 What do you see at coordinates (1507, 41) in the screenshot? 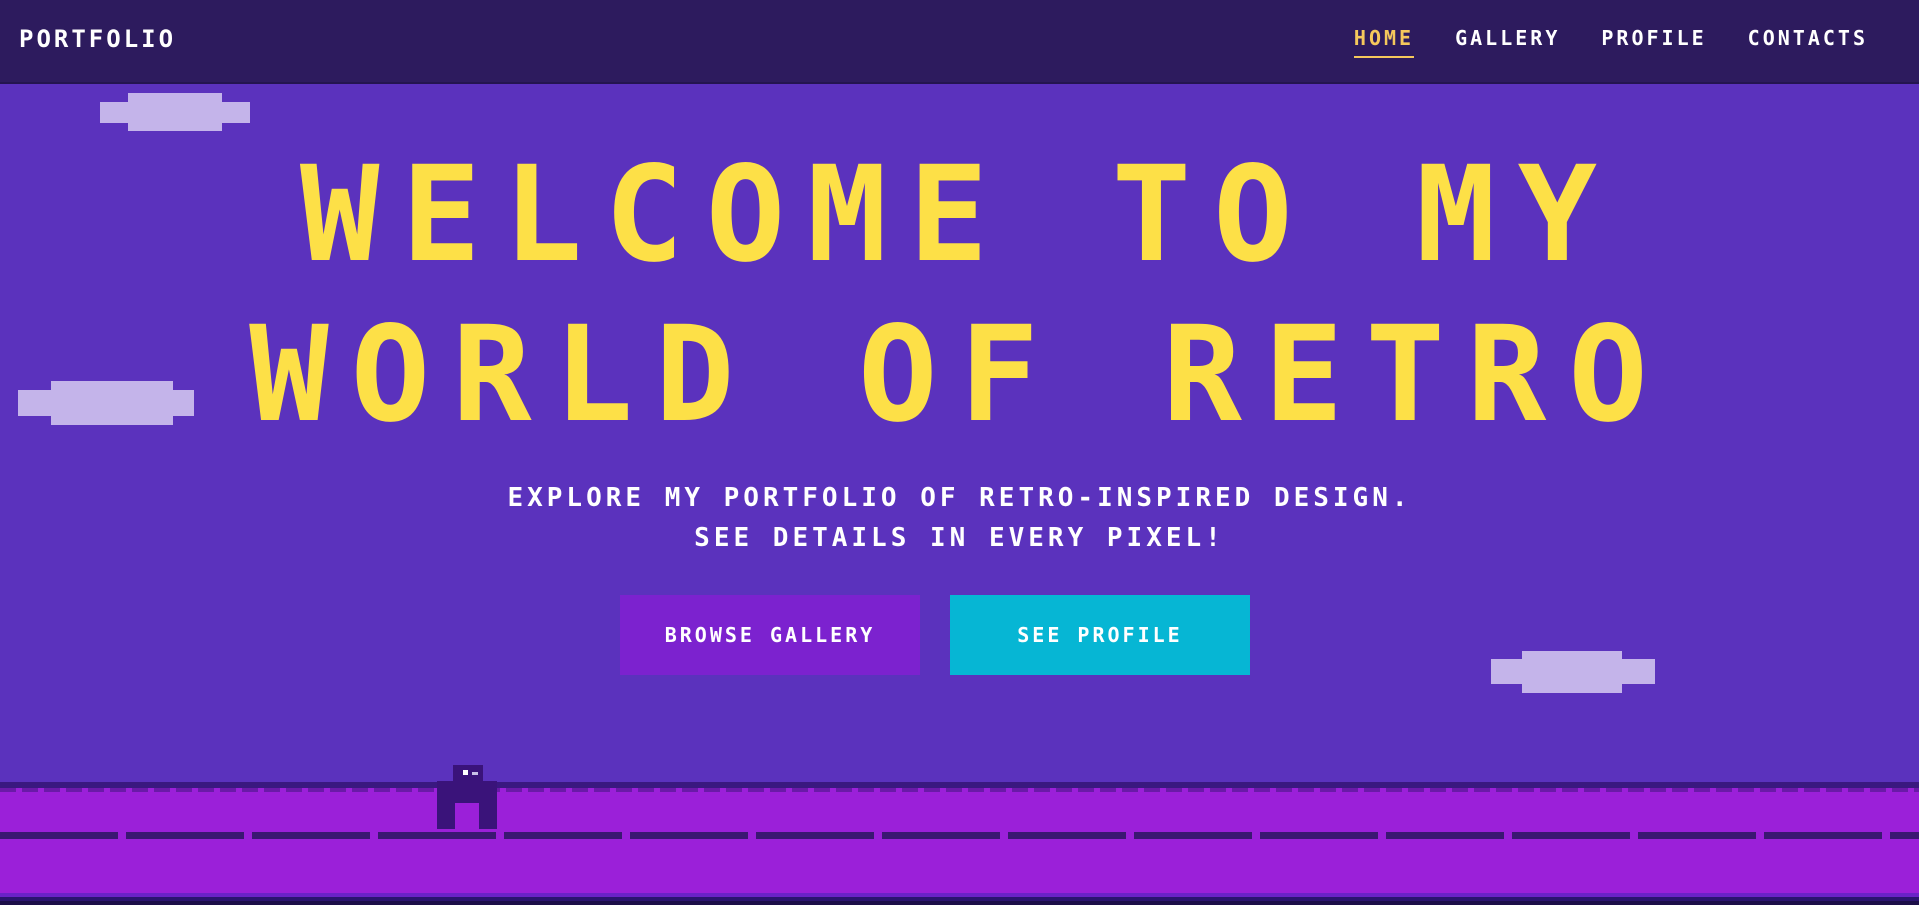
I see `nav-item-gallery: GALLERY` at bounding box center [1507, 41].